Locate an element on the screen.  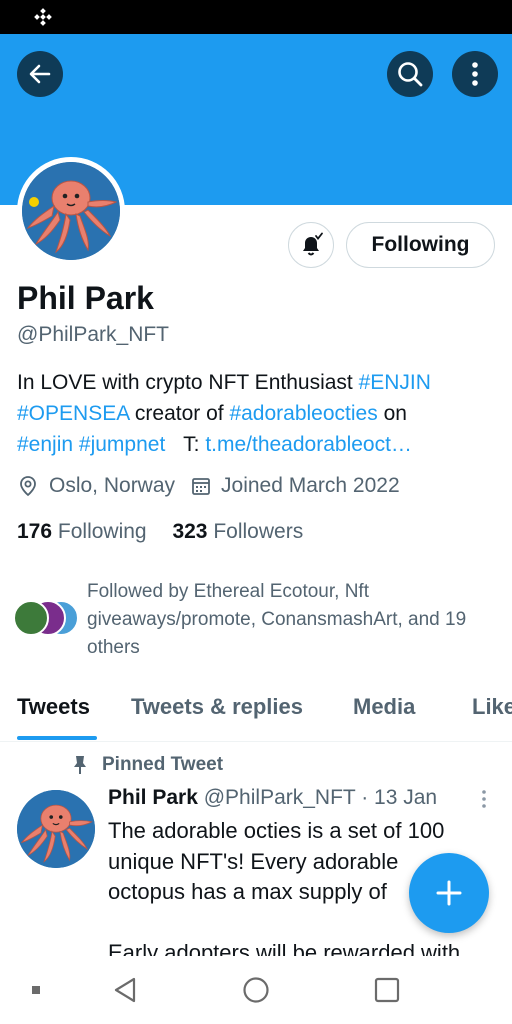
notification-bell-icon is located at coordinates (313, 244).